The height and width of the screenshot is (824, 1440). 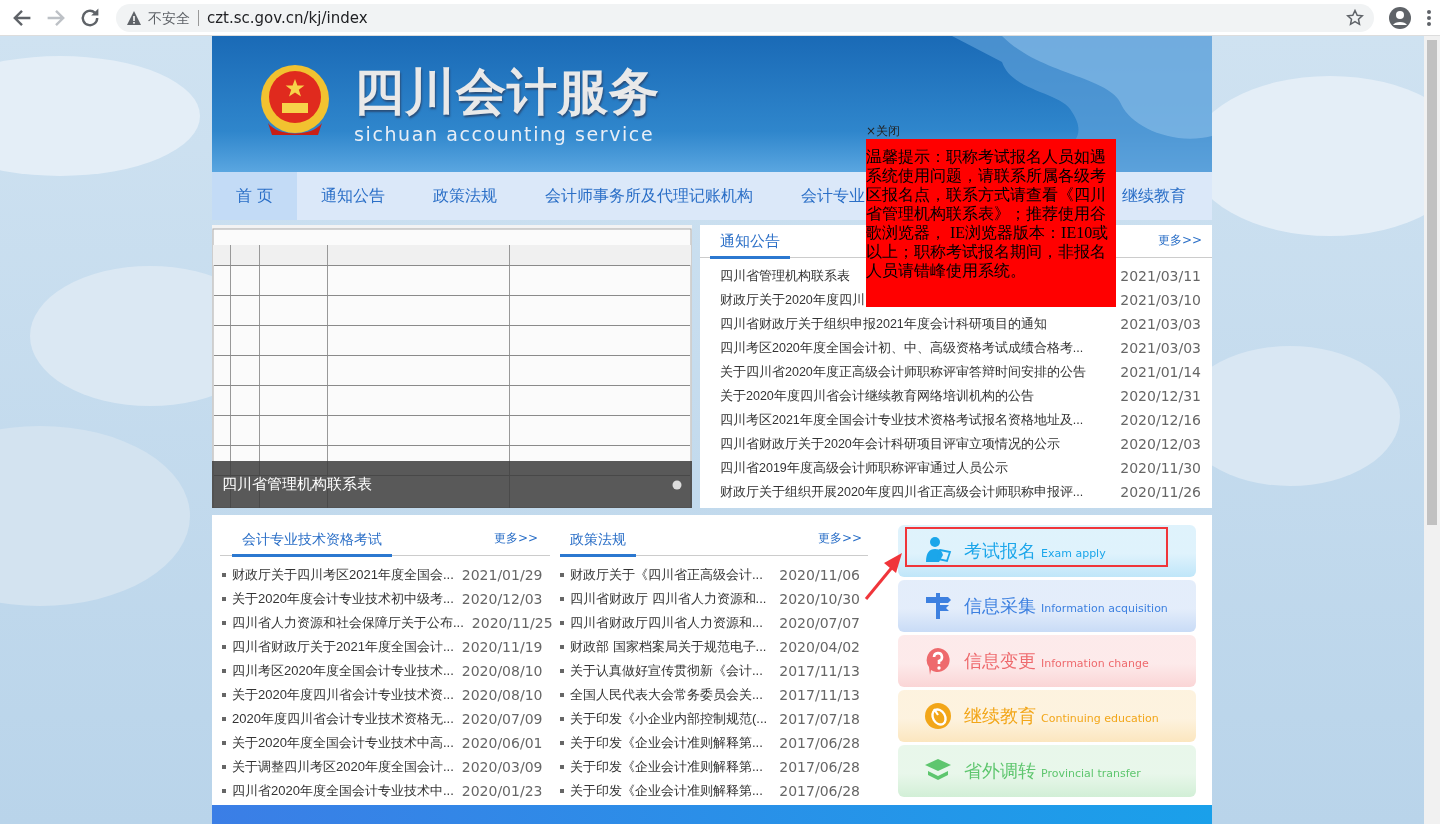 What do you see at coordinates (1400, 17) in the screenshot?
I see `profile-avatar` at bounding box center [1400, 17].